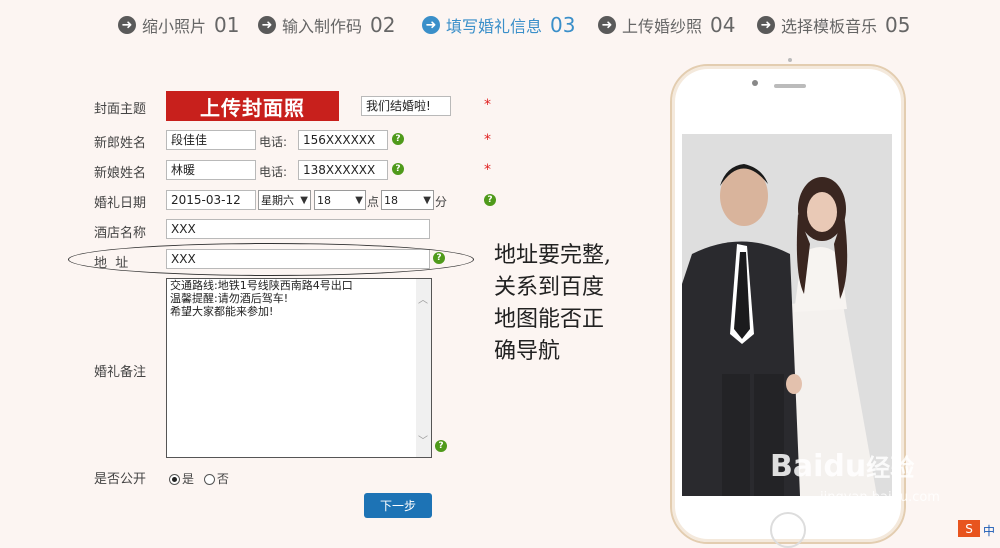  I want to click on hotel-name-label: 酒店名称, so click(120, 233).